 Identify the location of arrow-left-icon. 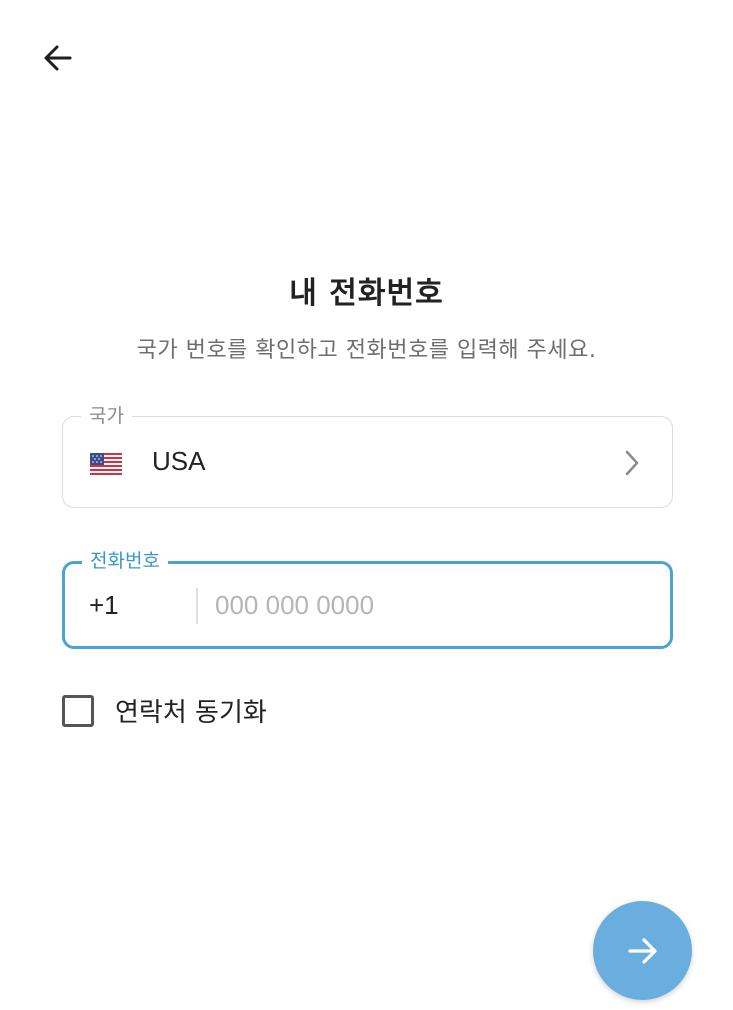
(58, 58).